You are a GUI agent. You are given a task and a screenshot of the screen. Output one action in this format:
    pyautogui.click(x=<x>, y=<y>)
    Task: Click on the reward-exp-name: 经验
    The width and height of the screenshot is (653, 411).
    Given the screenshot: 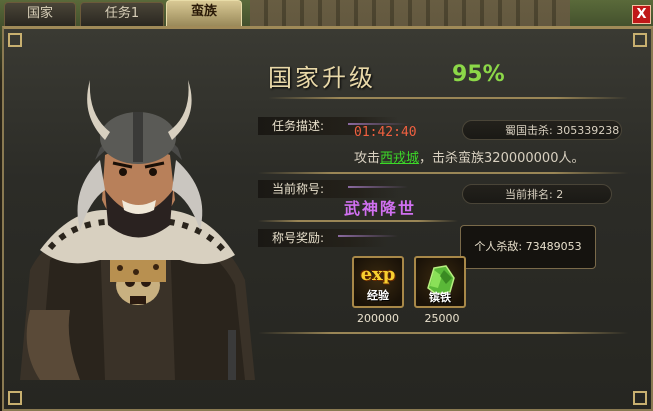 What is the action you would take?
    pyautogui.click(x=378, y=295)
    